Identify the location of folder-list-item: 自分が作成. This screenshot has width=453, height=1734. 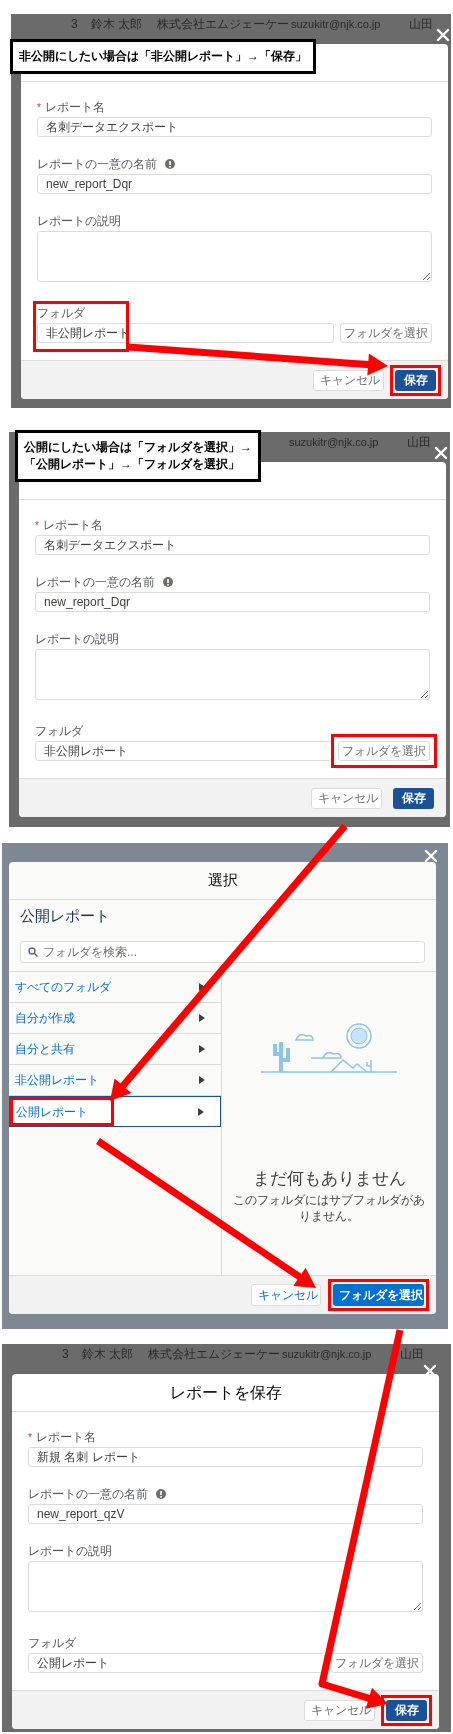
(115, 1018).